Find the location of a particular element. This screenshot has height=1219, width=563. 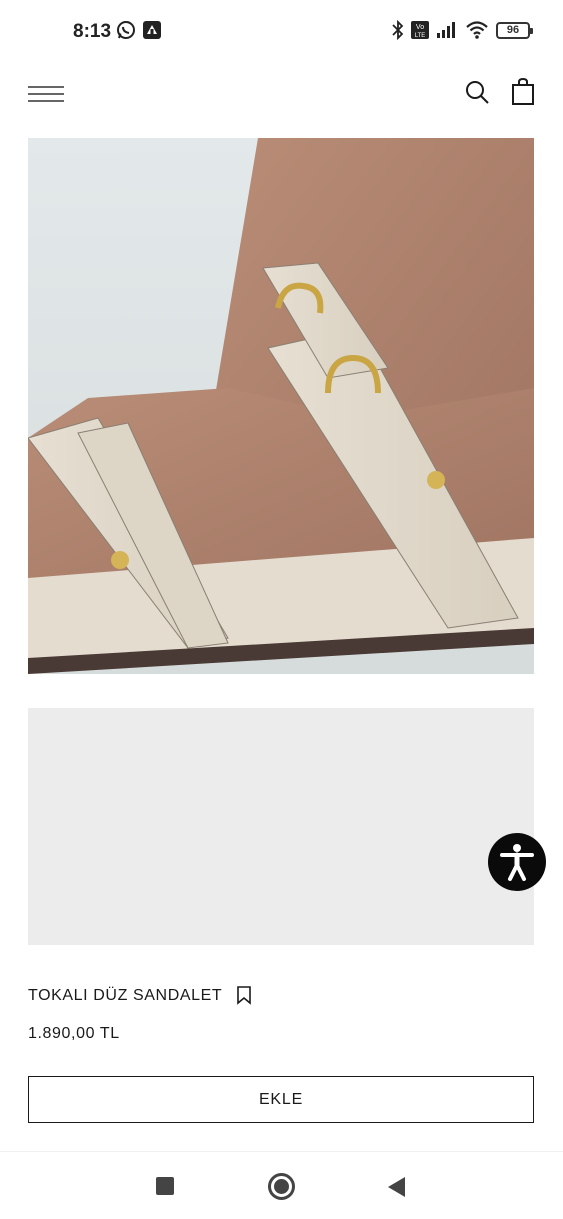

bookmark-icon is located at coordinates (244, 995).